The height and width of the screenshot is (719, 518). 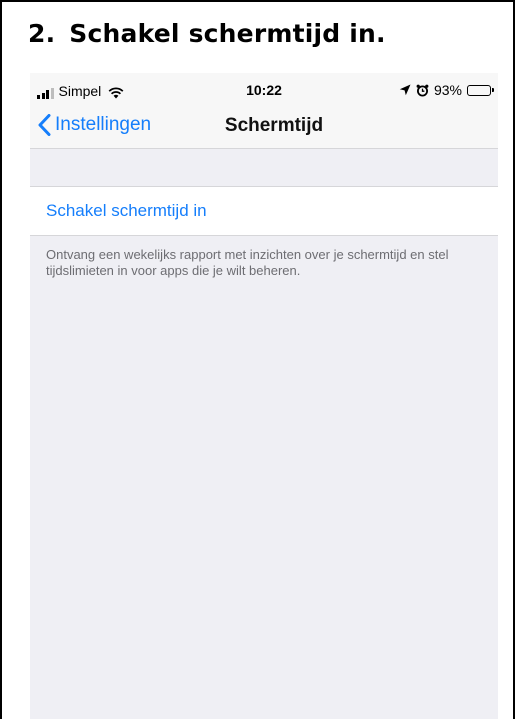 What do you see at coordinates (422, 90) in the screenshot?
I see `alarm-icon` at bounding box center [422, 90].